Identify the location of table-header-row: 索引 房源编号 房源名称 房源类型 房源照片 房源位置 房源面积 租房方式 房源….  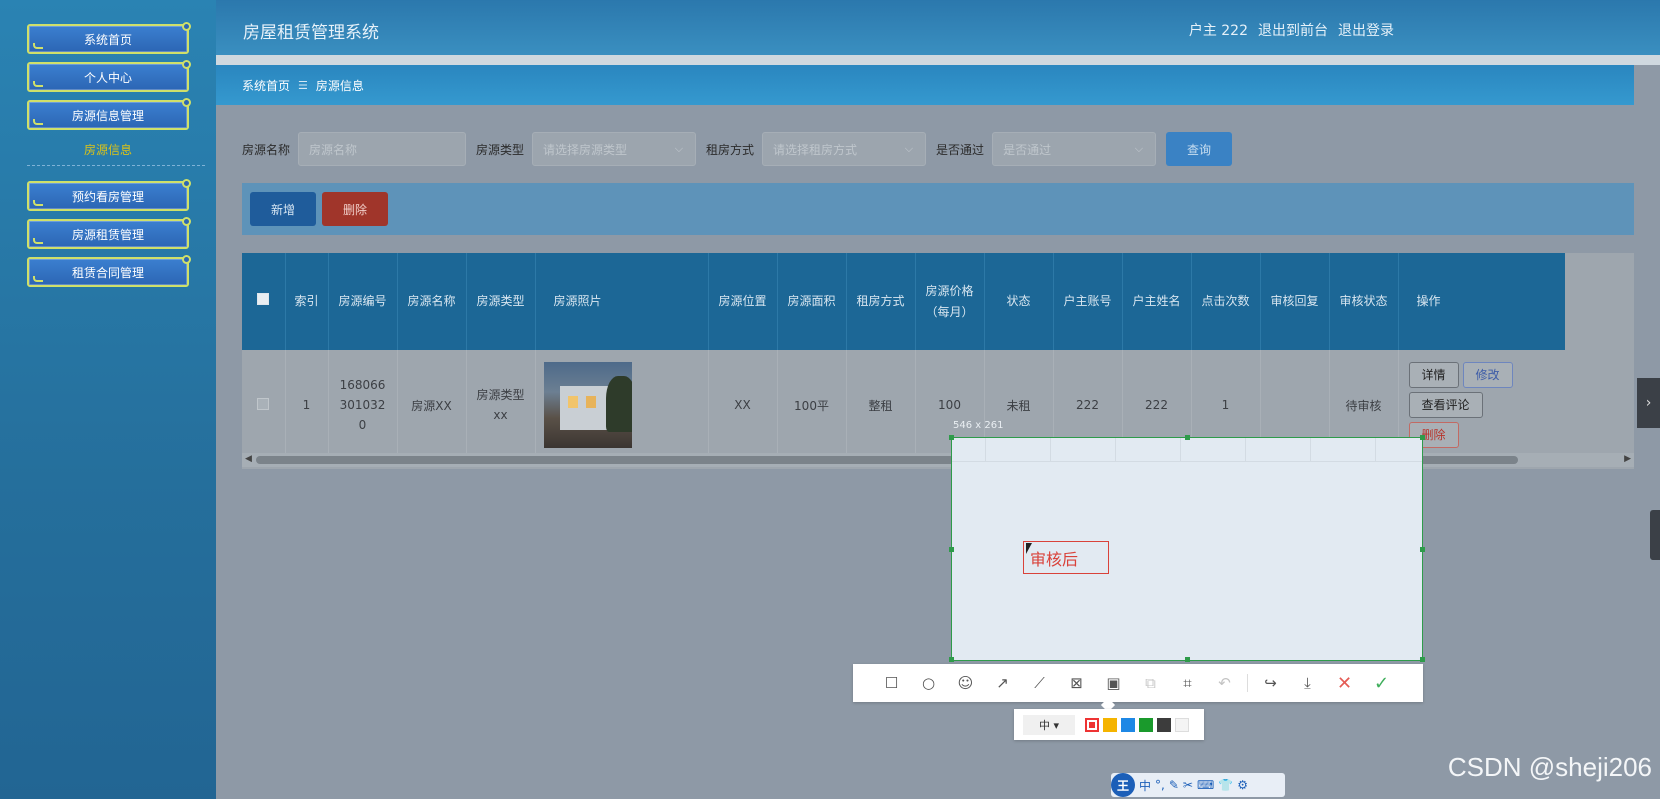
(903, 301).